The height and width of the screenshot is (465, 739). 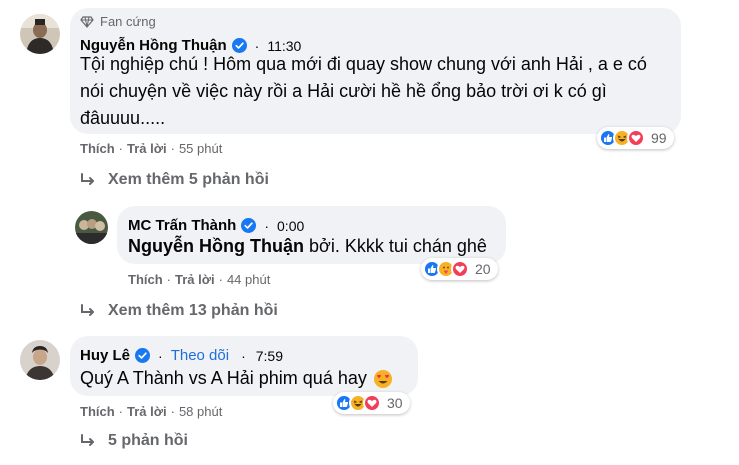 What do you see at coordinates (193, 311) in the screenshot?
I see `view-more-replies-label: Xem thêm 13 phản hồi` at bounding box center [193, 311].